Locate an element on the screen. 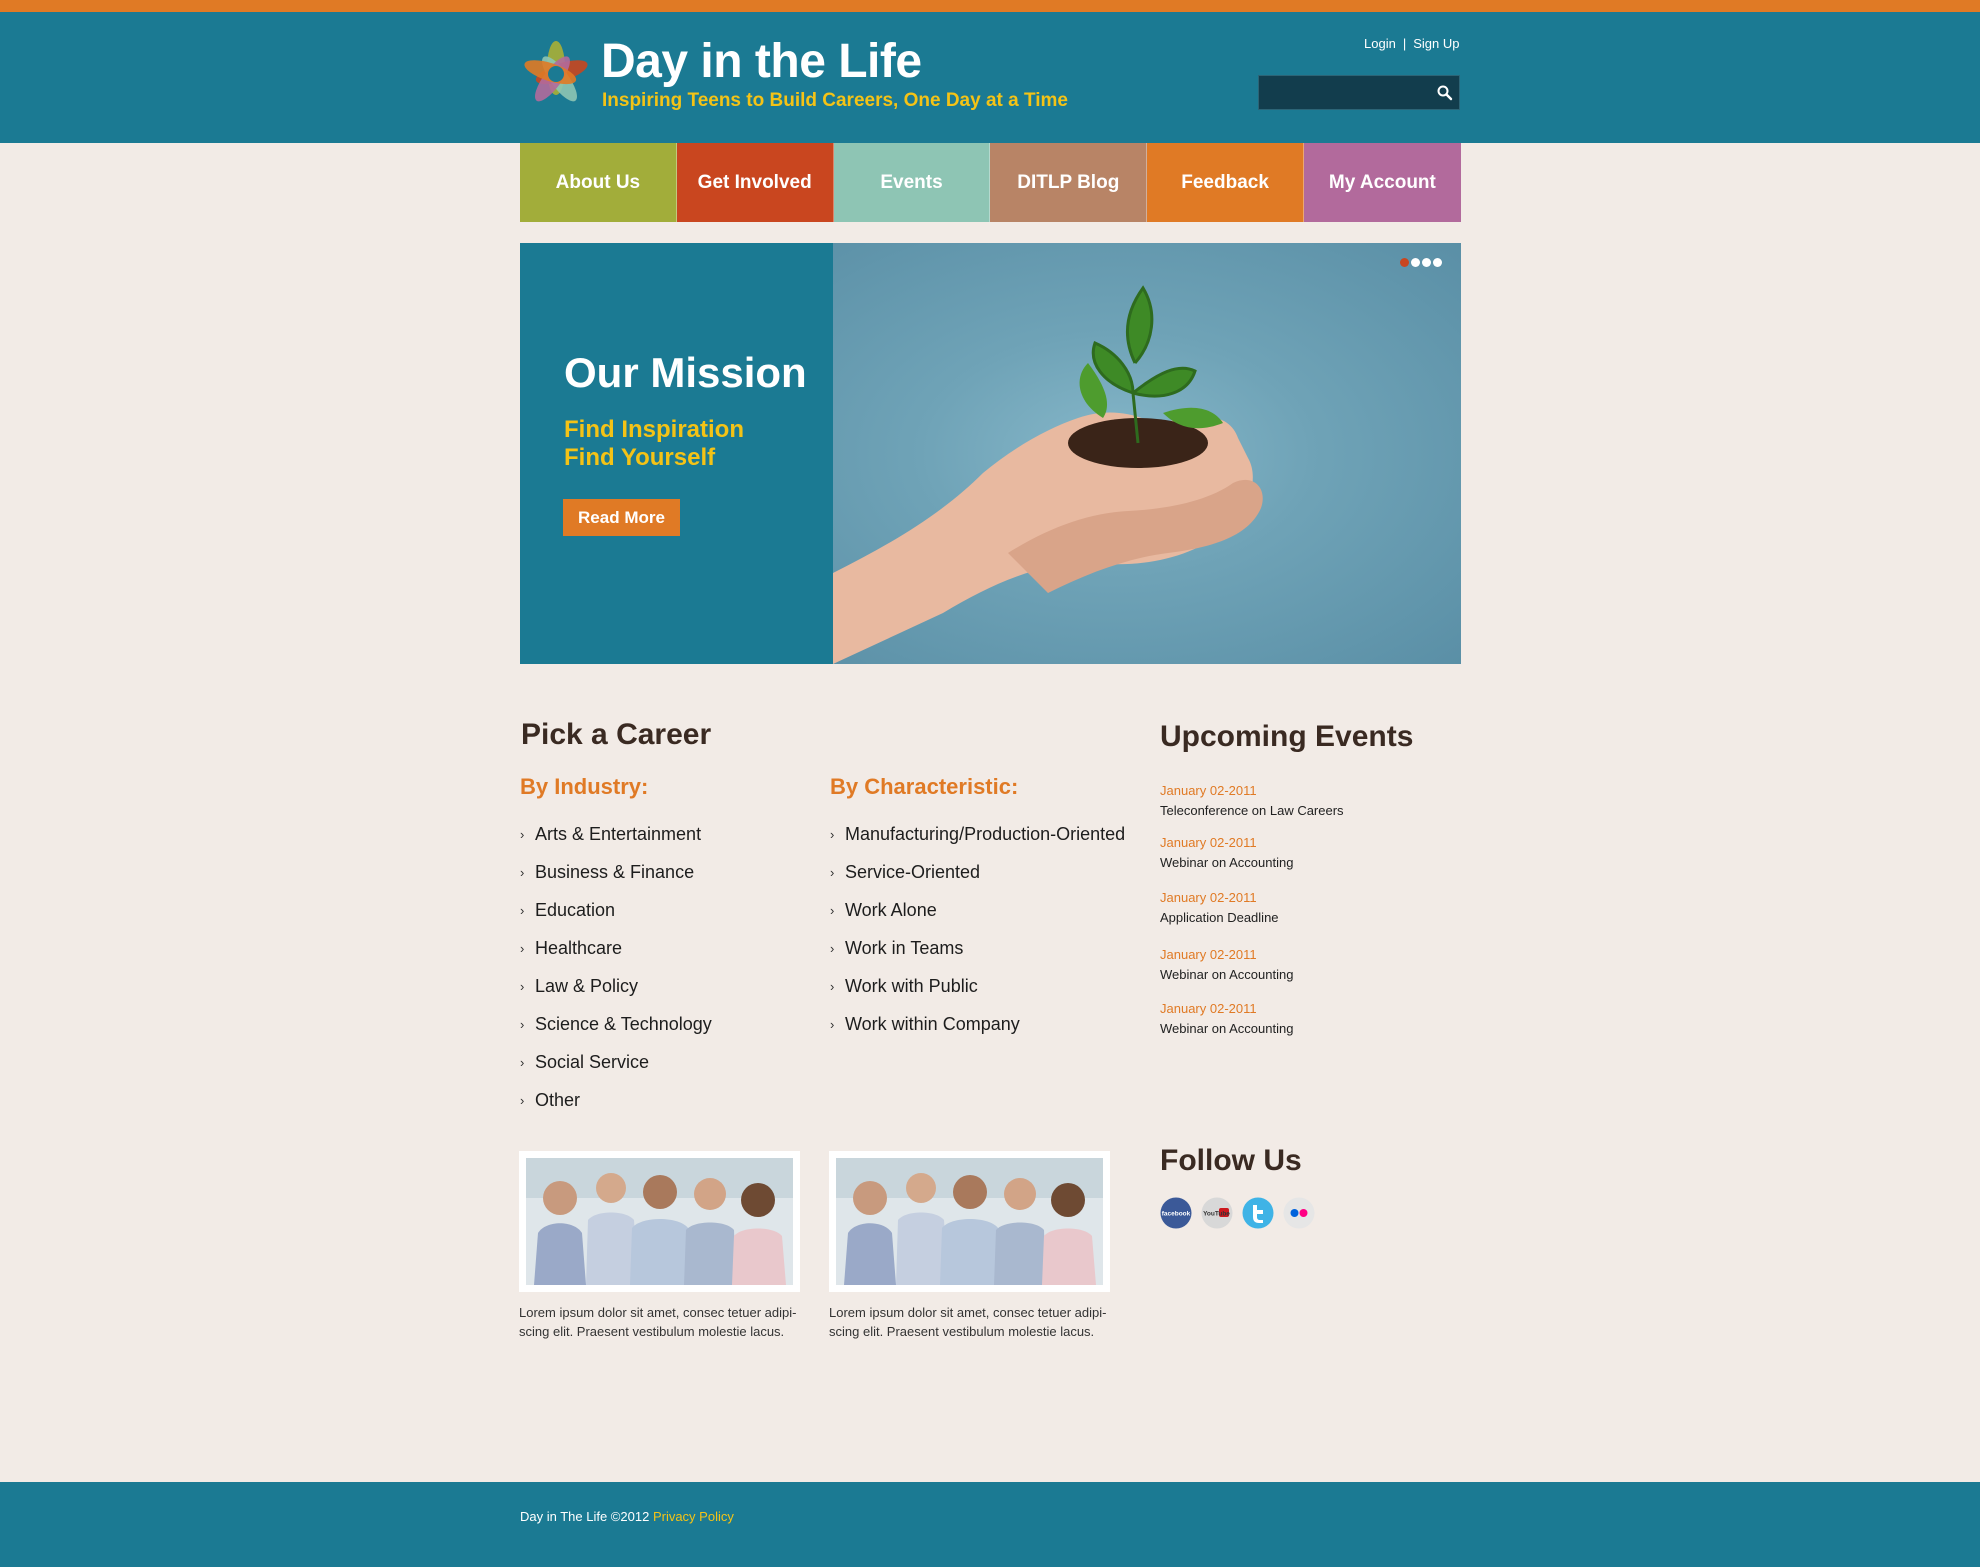 The image size is (1980, 1567). facebook-wordmark: facebook is located at coordinates (1176, 1214).